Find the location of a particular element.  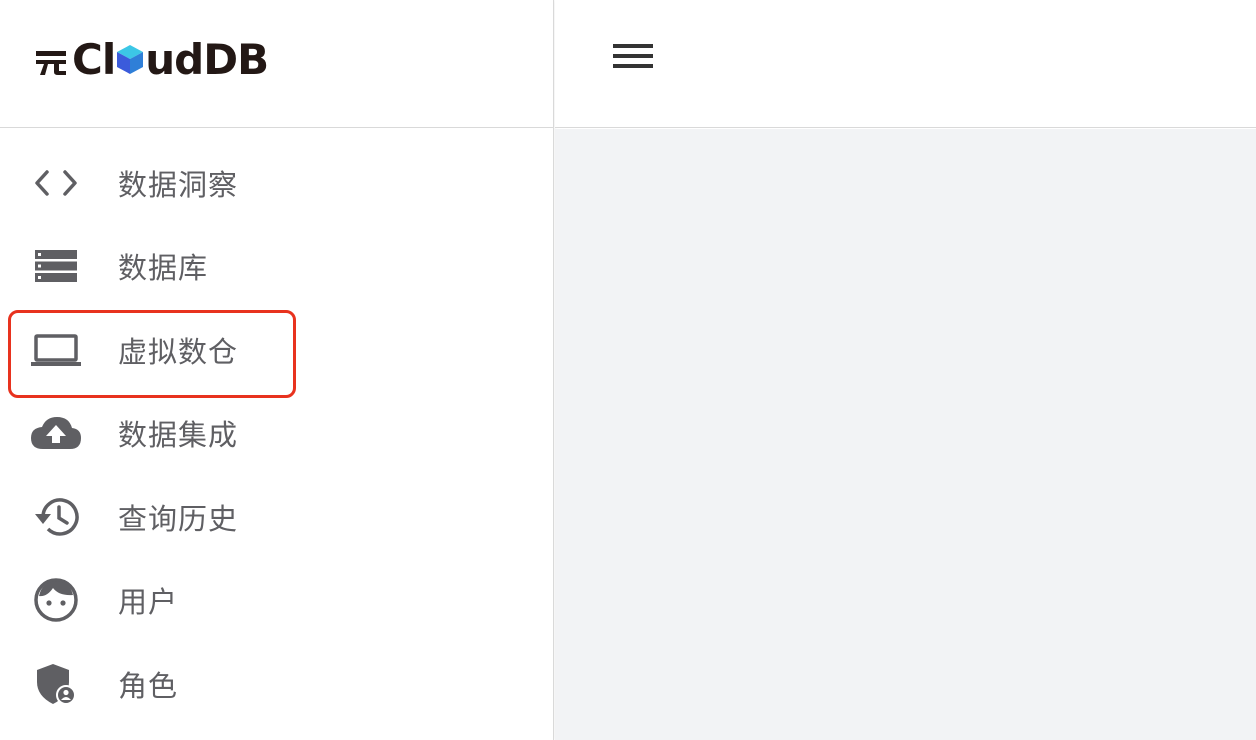

sidebar-item-label: 用户 is located at coordinates (148, 602).